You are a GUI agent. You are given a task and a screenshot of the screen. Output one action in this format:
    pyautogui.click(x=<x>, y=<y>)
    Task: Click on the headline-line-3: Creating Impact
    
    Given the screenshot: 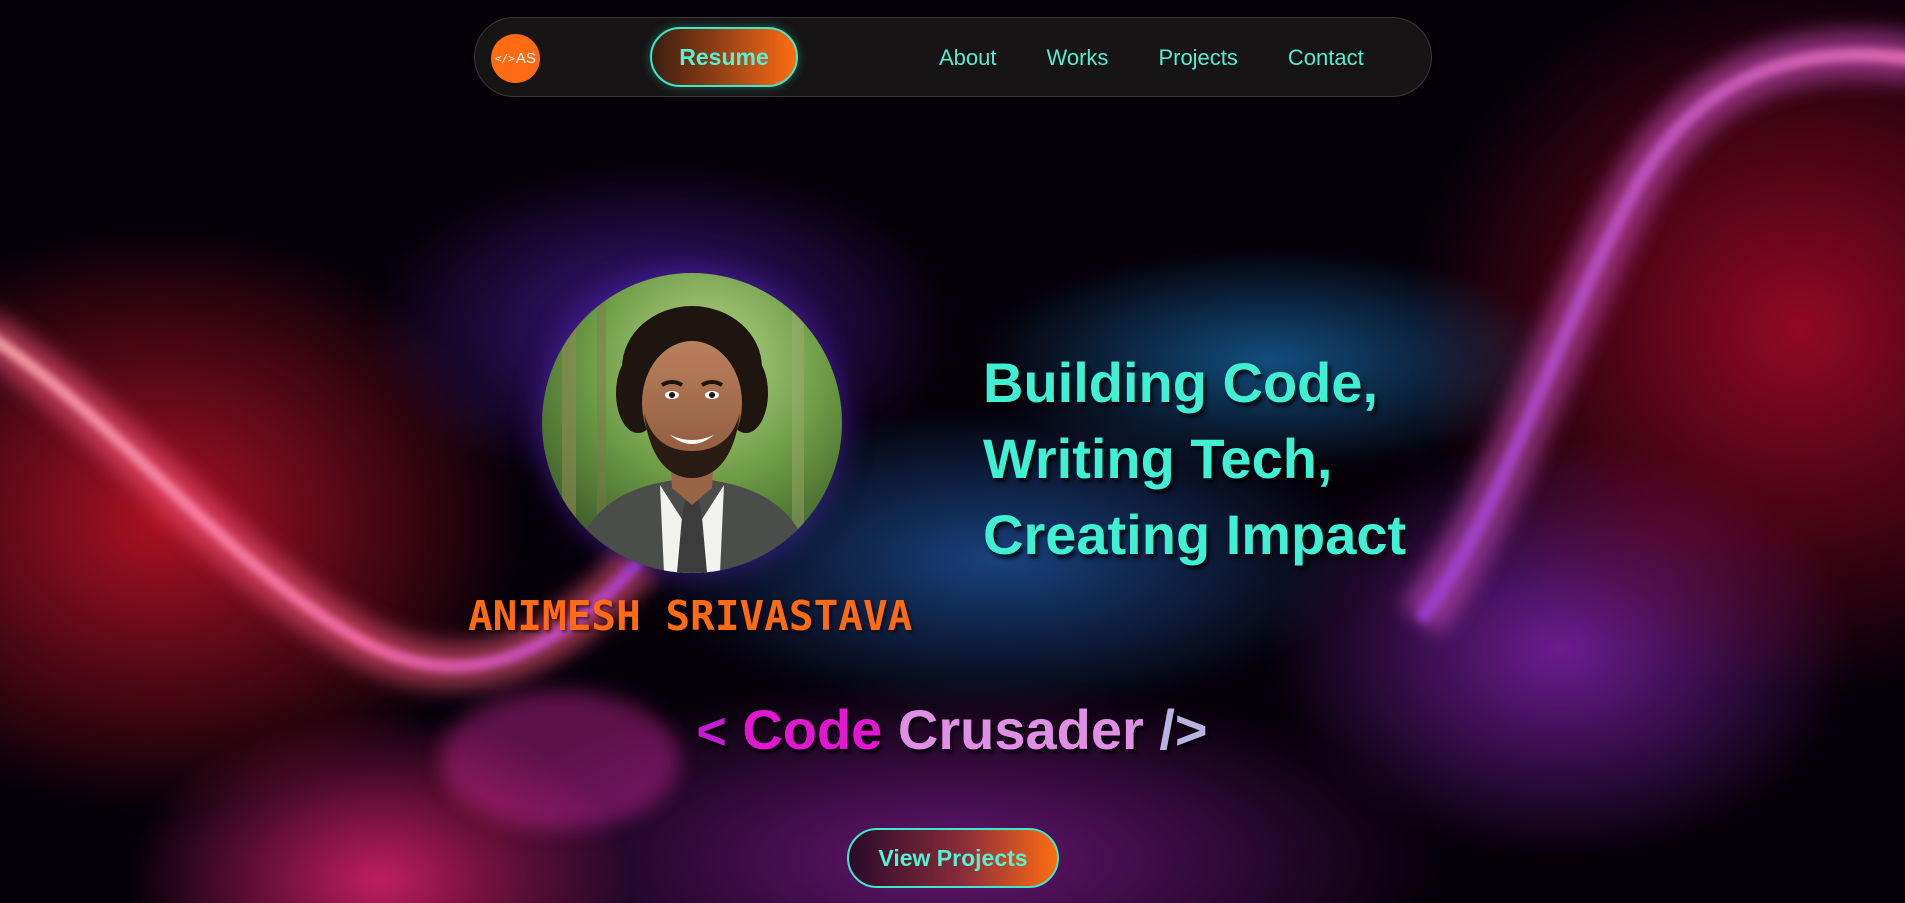 What is the action you would take?
    pyautogui.click(x=1195, y=534)
    